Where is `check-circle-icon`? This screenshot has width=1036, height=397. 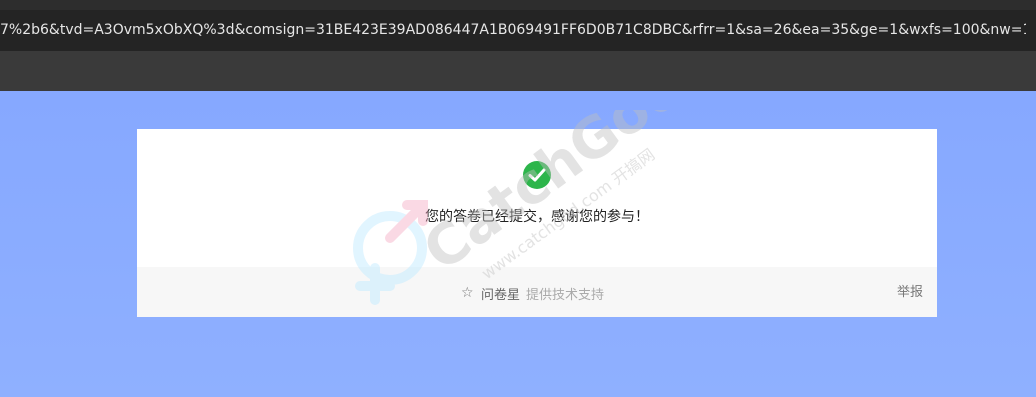 check-circle-icon is located at coordinates (537, 175).